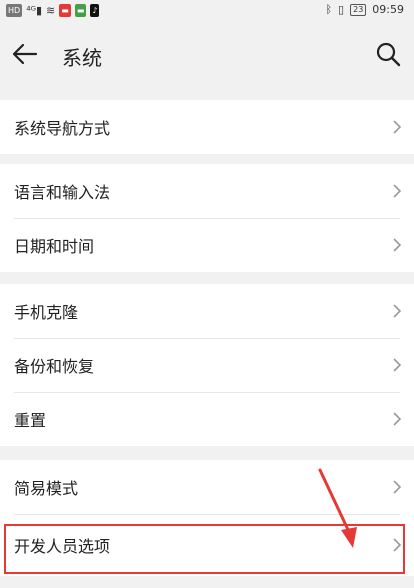 The height and width of the screenshot is (588, 414). Describe the element at coordinates (62, 546) in the screenshot. I see `setting-item-label: 开发人员选项` at that location.